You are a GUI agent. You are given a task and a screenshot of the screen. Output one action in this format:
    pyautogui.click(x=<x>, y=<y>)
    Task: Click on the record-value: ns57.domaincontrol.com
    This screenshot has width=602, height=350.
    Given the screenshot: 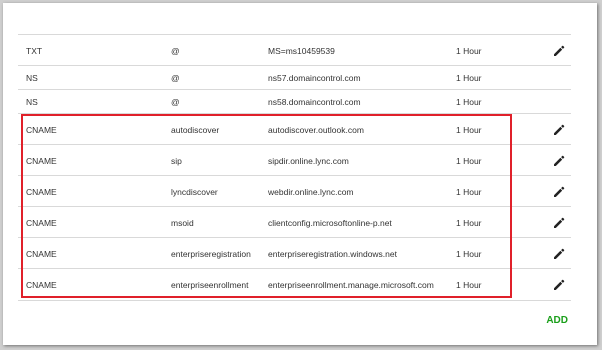 What is the action you would take?
    pyautogui.click(x=314, y=78)
    